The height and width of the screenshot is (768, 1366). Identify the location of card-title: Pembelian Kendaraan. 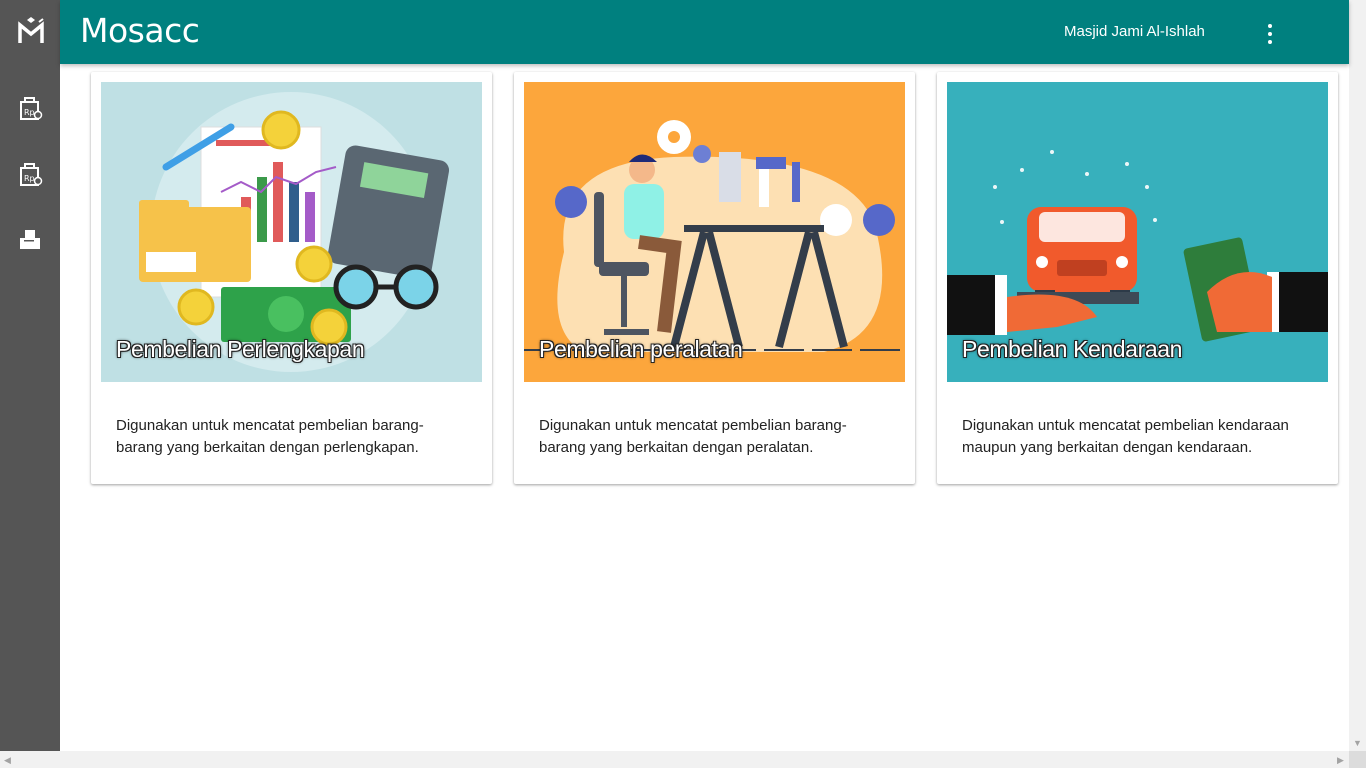
(1072, 349).